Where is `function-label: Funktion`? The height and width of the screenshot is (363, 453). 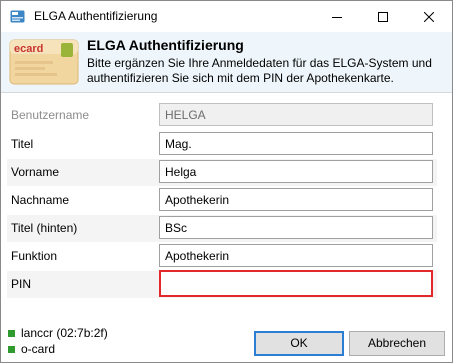
function-label: Funktion is located at coordinates (34, 256).